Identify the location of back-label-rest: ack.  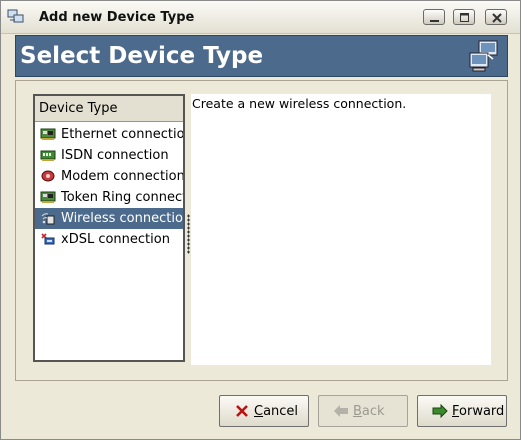
(373, 411).